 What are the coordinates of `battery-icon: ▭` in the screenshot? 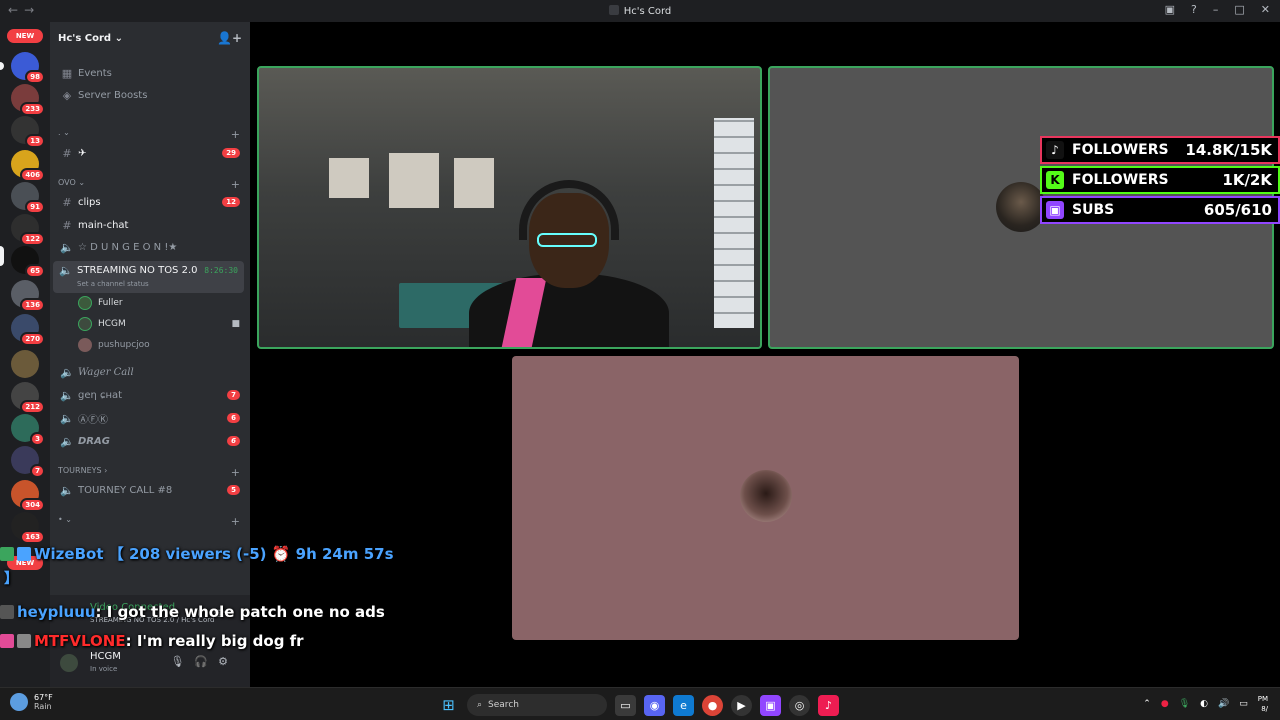 It's located at (1243, 704).